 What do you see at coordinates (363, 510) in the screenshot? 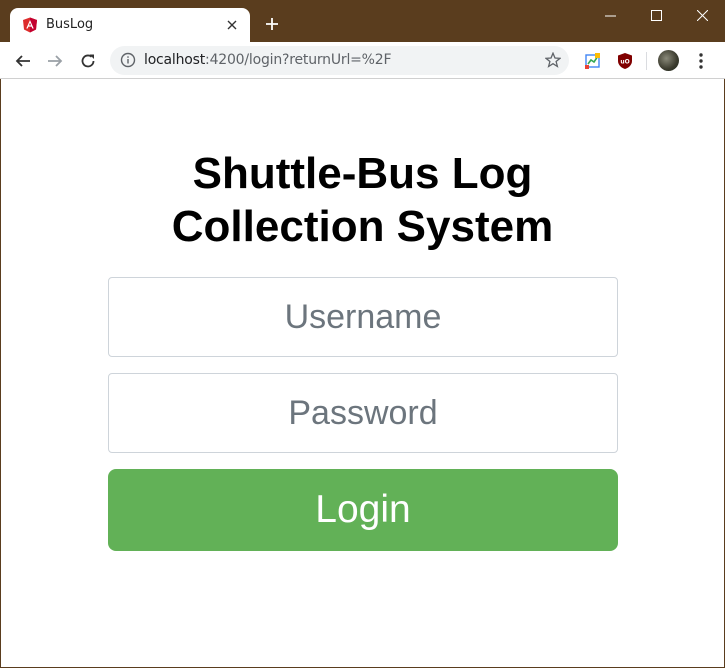
I see `login-button: Login` at bounding box center [363, 510].